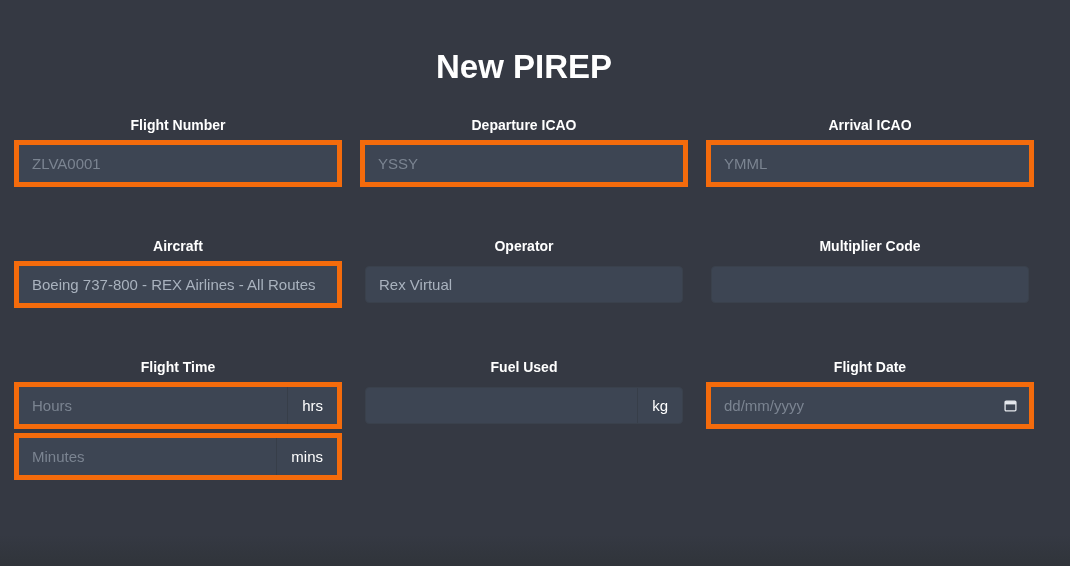 This screenshot has height=566, width=1070. What do you see at coordinates (870, 247) in the screenshot?
I see `field-label: Multiplier Code` at bounding box center [870, 247].